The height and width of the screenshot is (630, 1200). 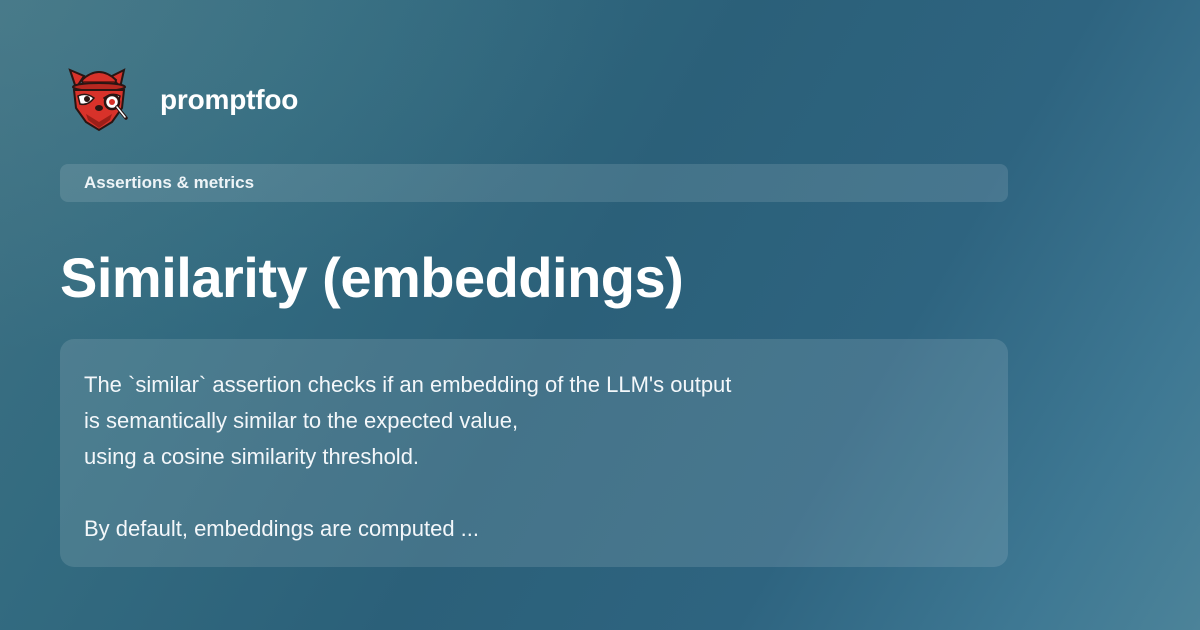 I want to click on category-badge: Assertions & metrics, so click(x=534, y=183).